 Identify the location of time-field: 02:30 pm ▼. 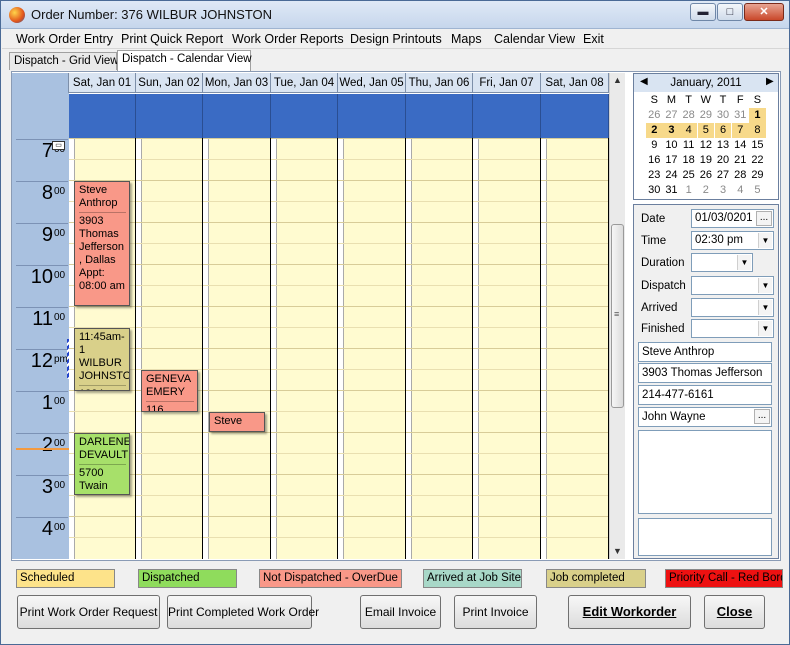
(732, 240).